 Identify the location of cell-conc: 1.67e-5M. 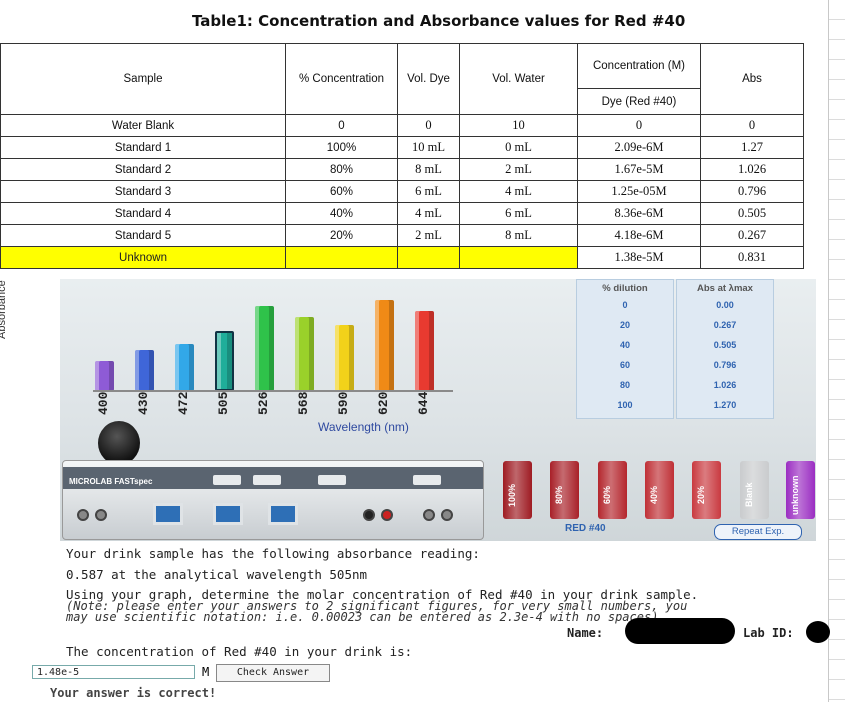
(639, 169).